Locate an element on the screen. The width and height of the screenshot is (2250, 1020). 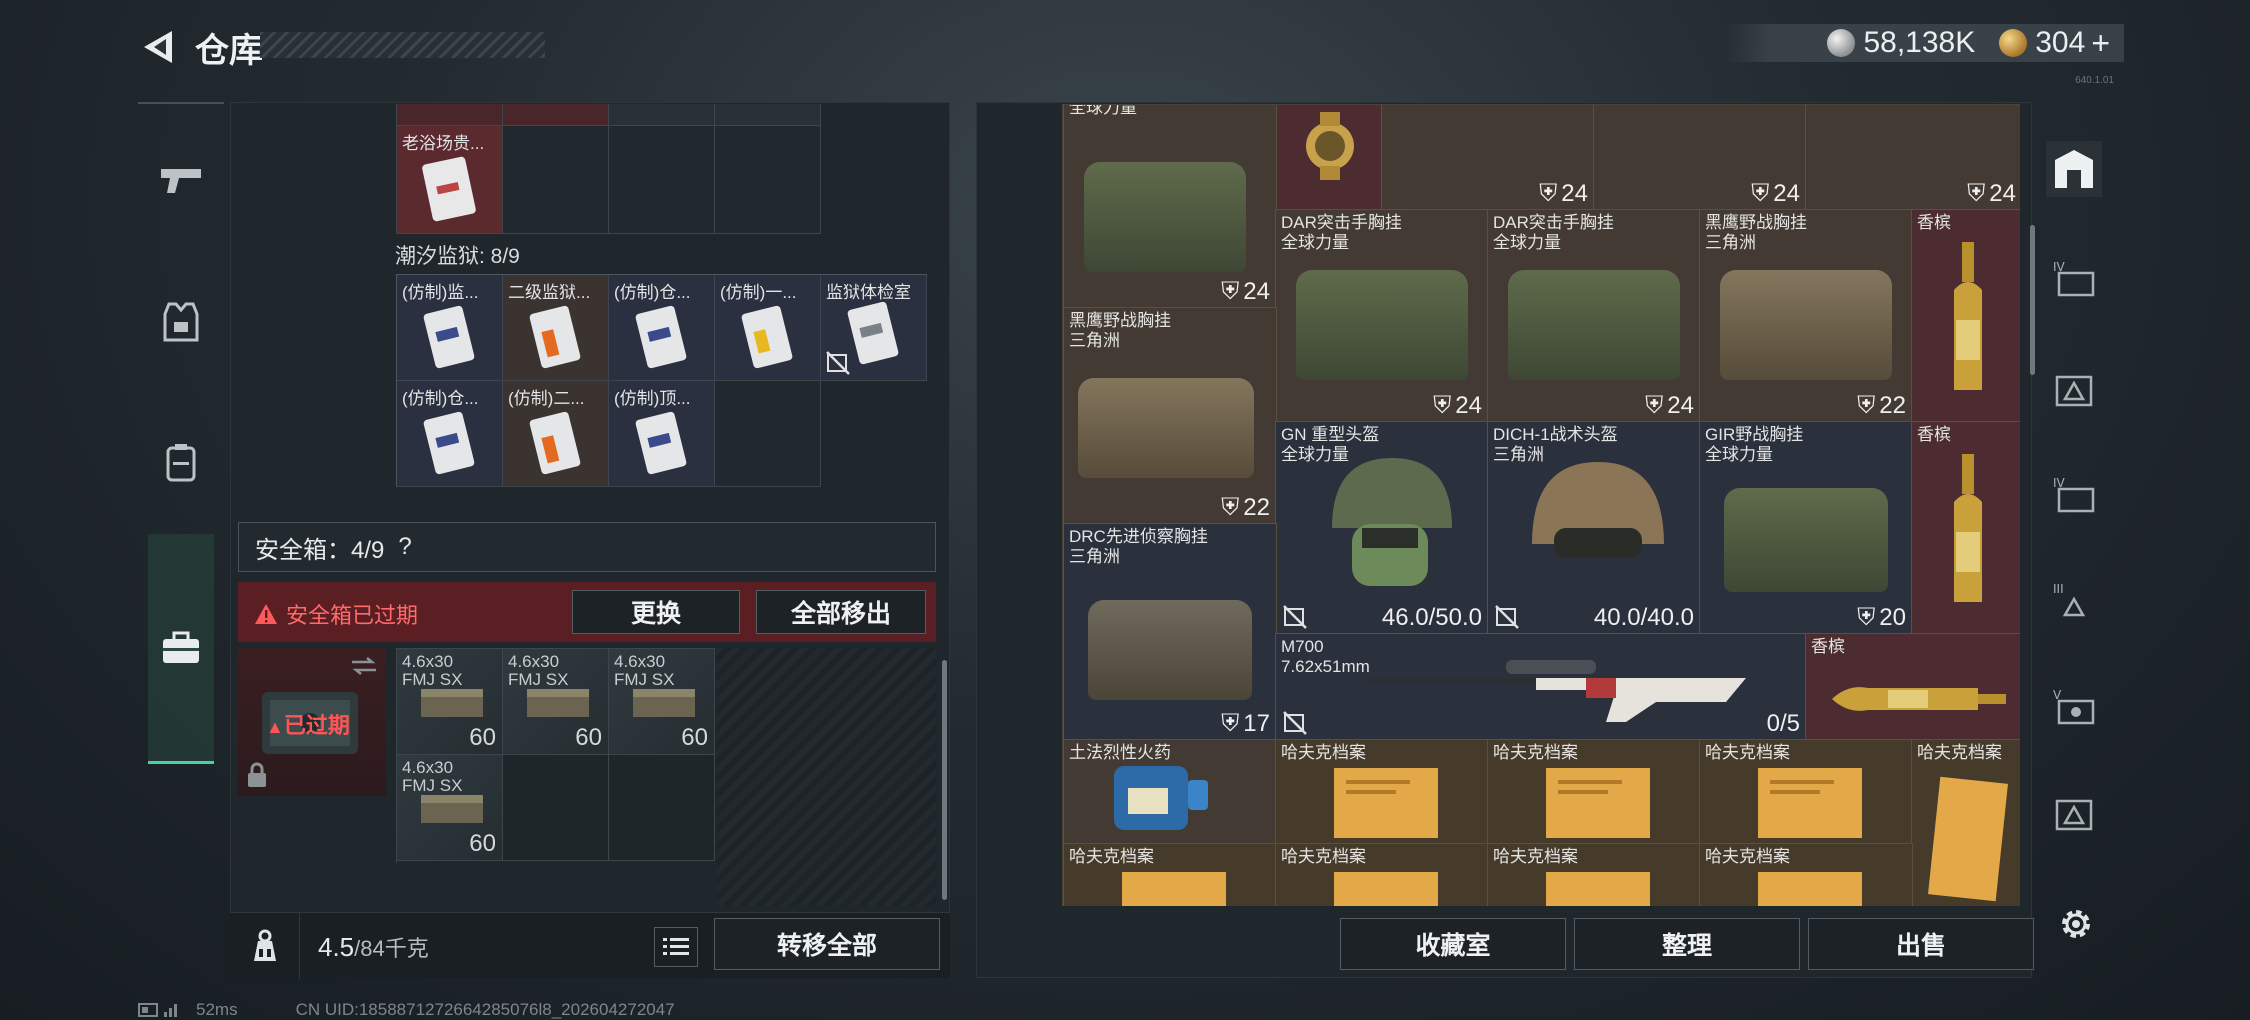
item-cell: GIR野战胸挂 全球力量 ⛨ 20 is located at coordinates (1806, 528).